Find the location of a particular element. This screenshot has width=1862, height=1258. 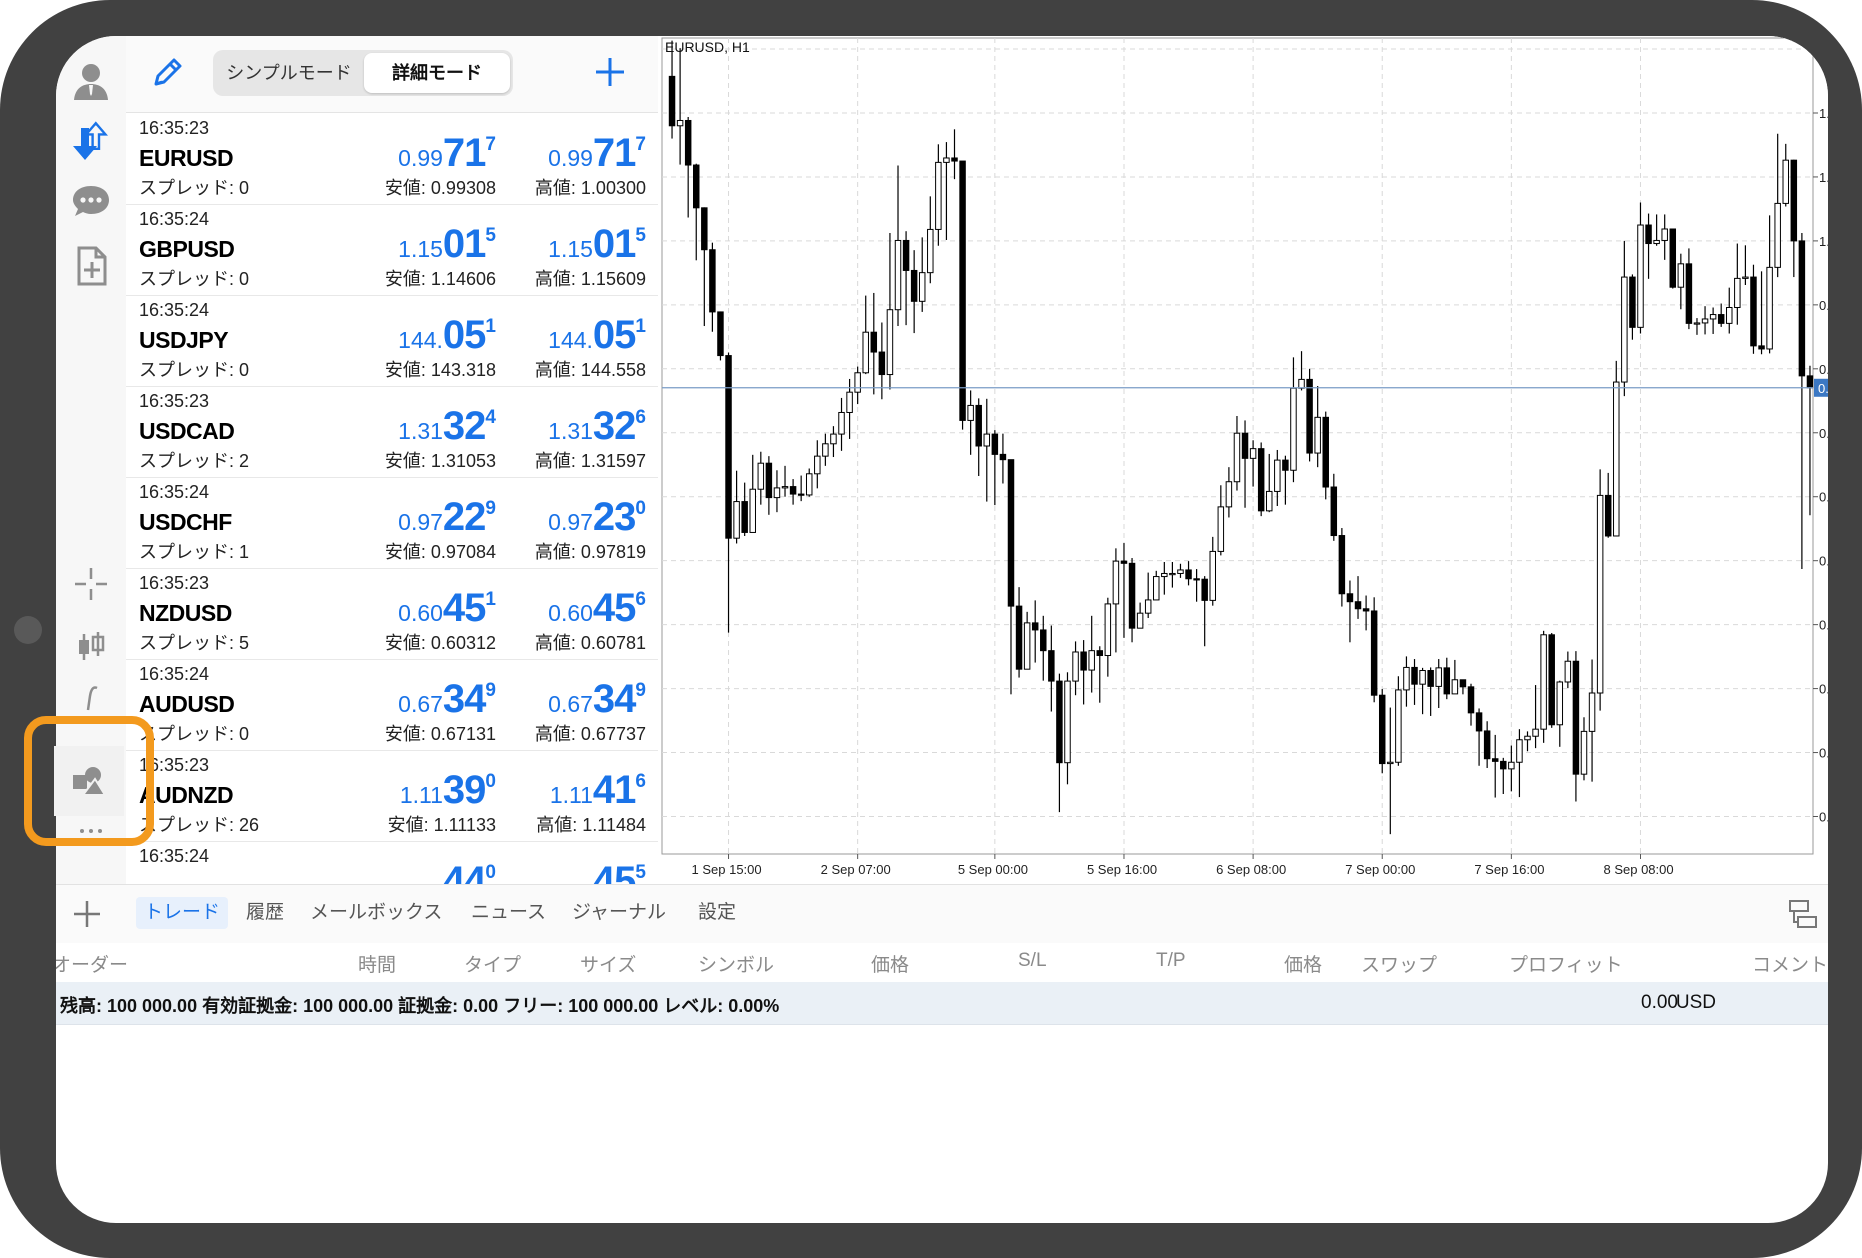

ask-price: 0.67349 is located at coordinates (597, 699).